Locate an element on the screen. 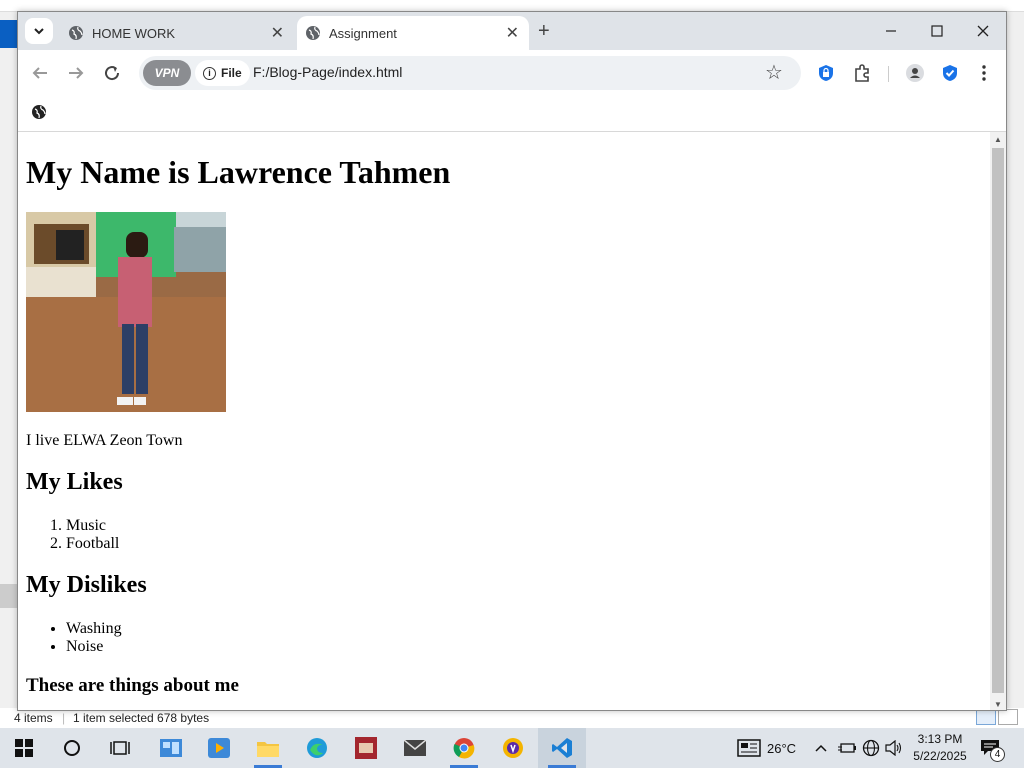  edge-browser-icon is located at coordinates (317, 748).